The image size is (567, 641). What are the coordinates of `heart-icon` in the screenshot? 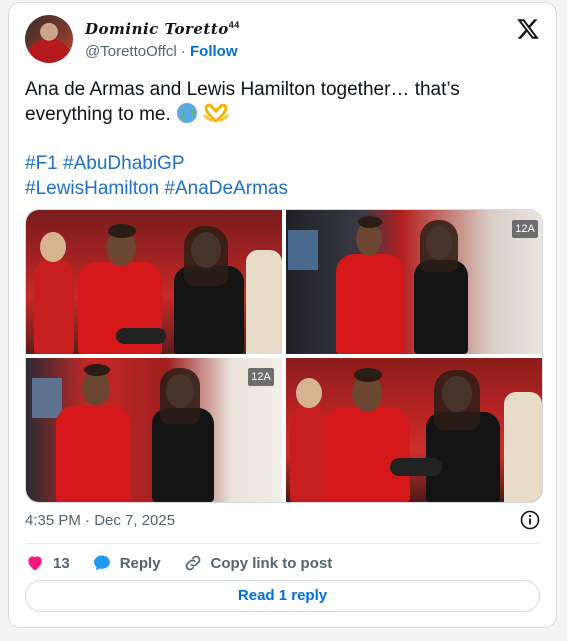 It's located at (35, 563).